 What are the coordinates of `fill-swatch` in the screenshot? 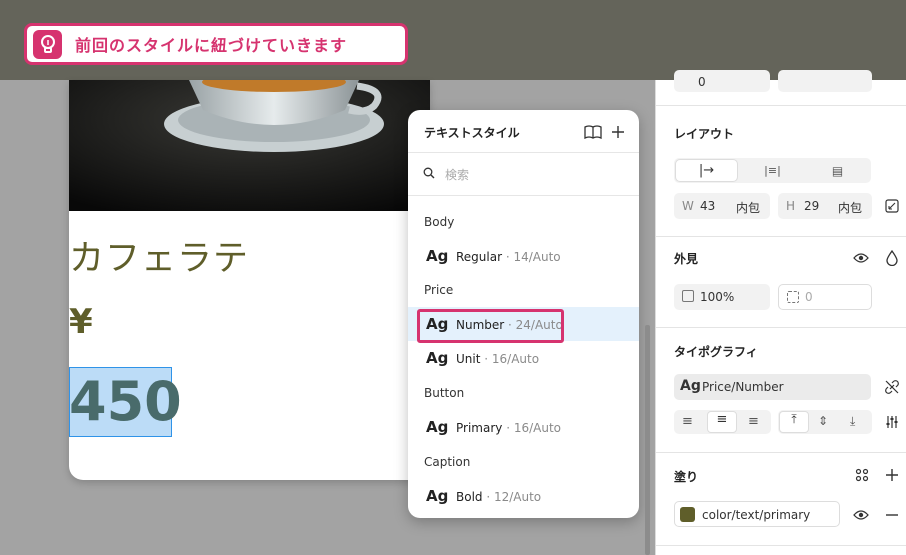 It's located at (687, 514).